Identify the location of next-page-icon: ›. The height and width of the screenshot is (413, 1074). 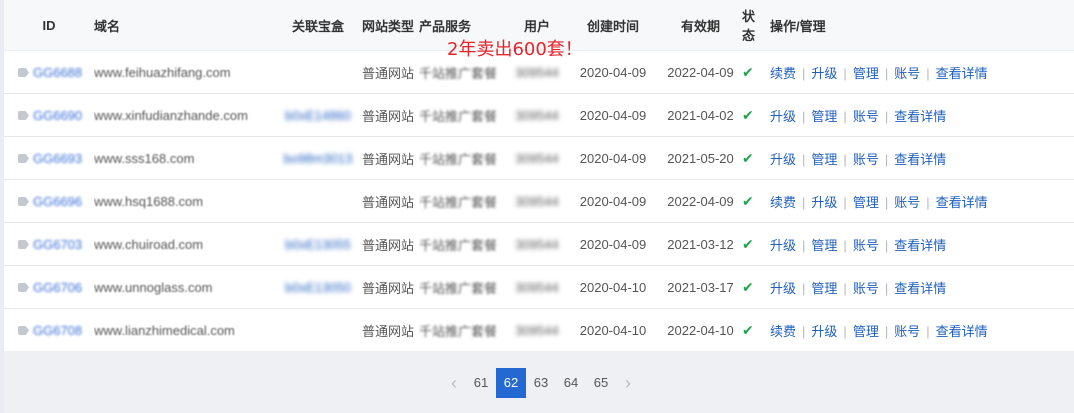
(628, 383).